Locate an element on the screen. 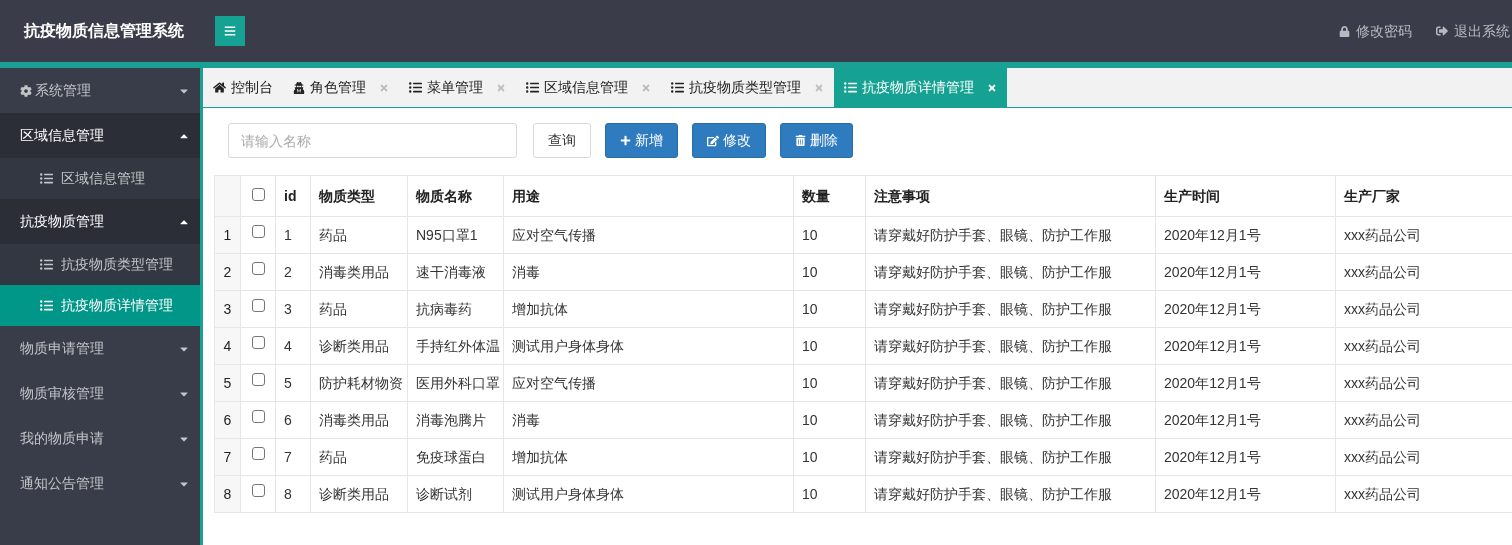  row-number: 8 is located at coordinates (227, 493).